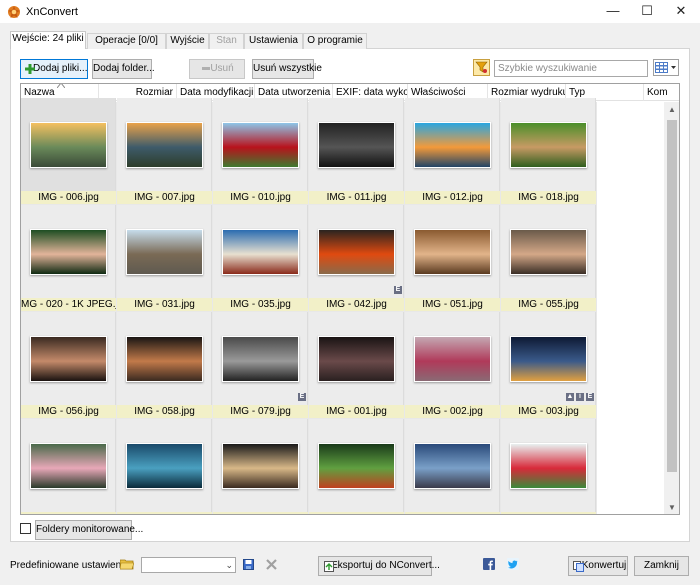 Image resolution: width=700 pixels, height=585 pixels. Describe the element at coordinates (580, 397) in the screenshot. I see `metadata-badge: i` at that location.